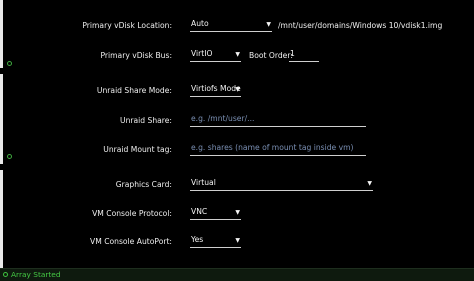 Image resolution: width=474 pixels, height=281 pixels. What do you see at coordinates (143, 184) in the screenshot?
I see `graphics-card-label: Graphics Card:` at bounding box center [143, 184].